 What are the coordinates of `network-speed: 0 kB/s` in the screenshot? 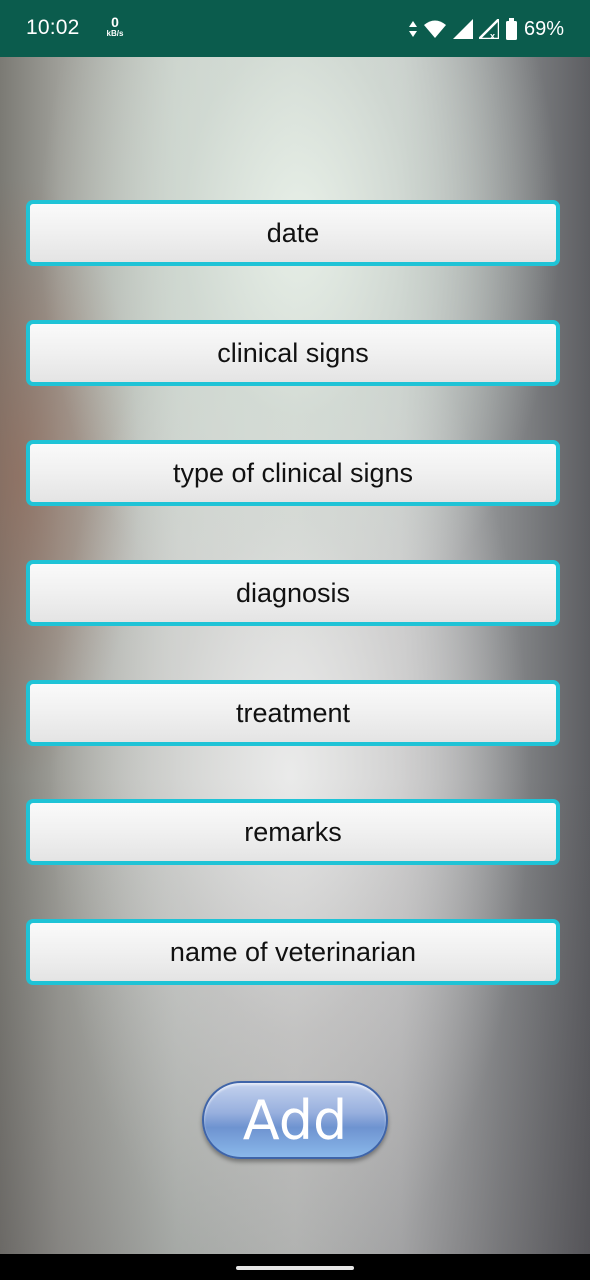 It's located at (115, 26).